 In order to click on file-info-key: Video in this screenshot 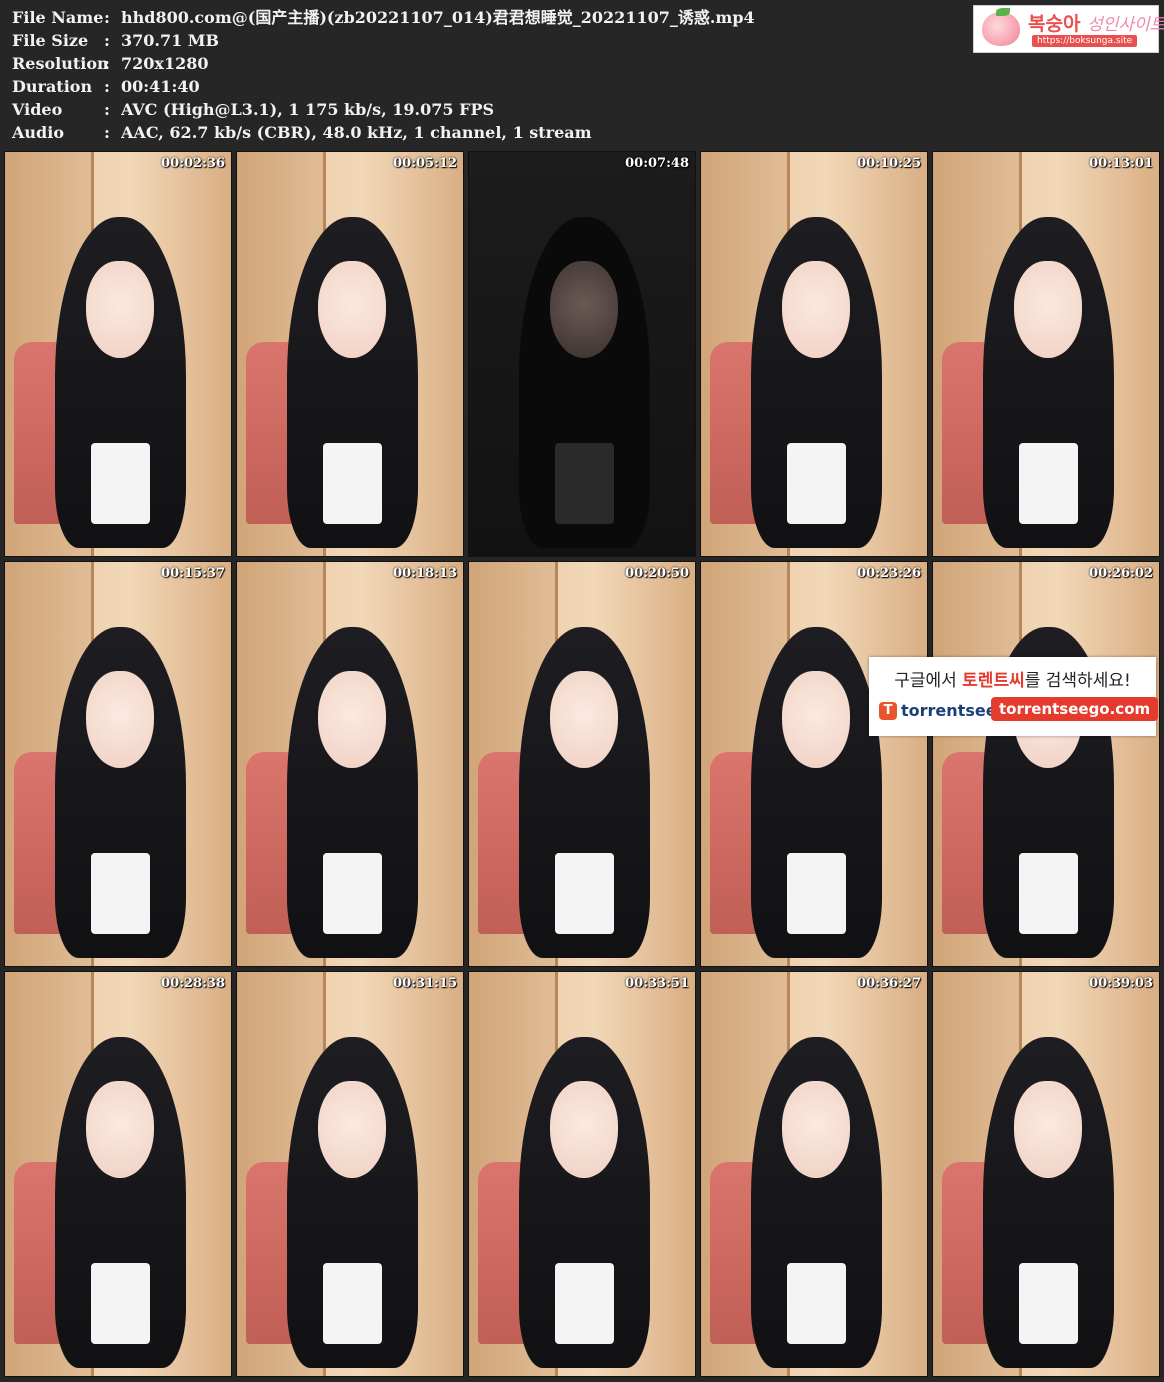, I will do `click(37, 109)`.